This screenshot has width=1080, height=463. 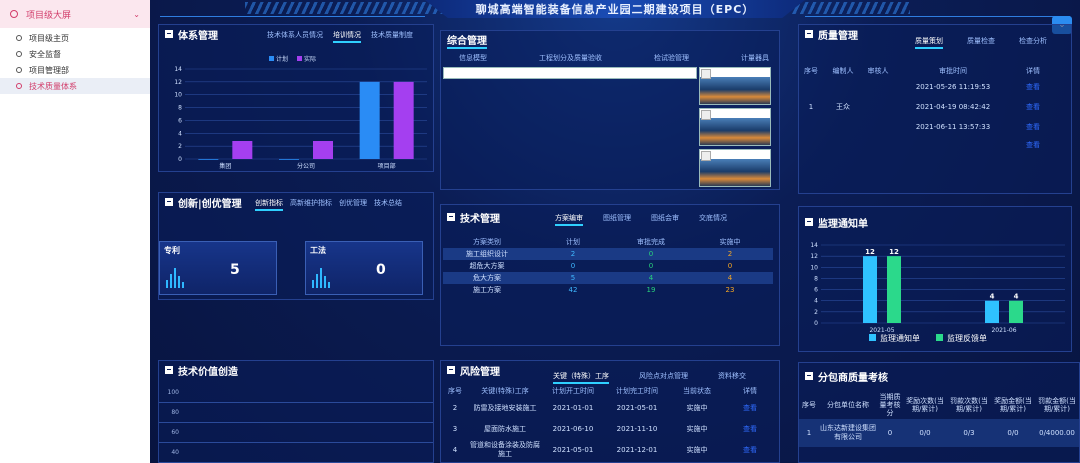 I want to click on kpi-method: 工法 0, so click(x=364, y=268).